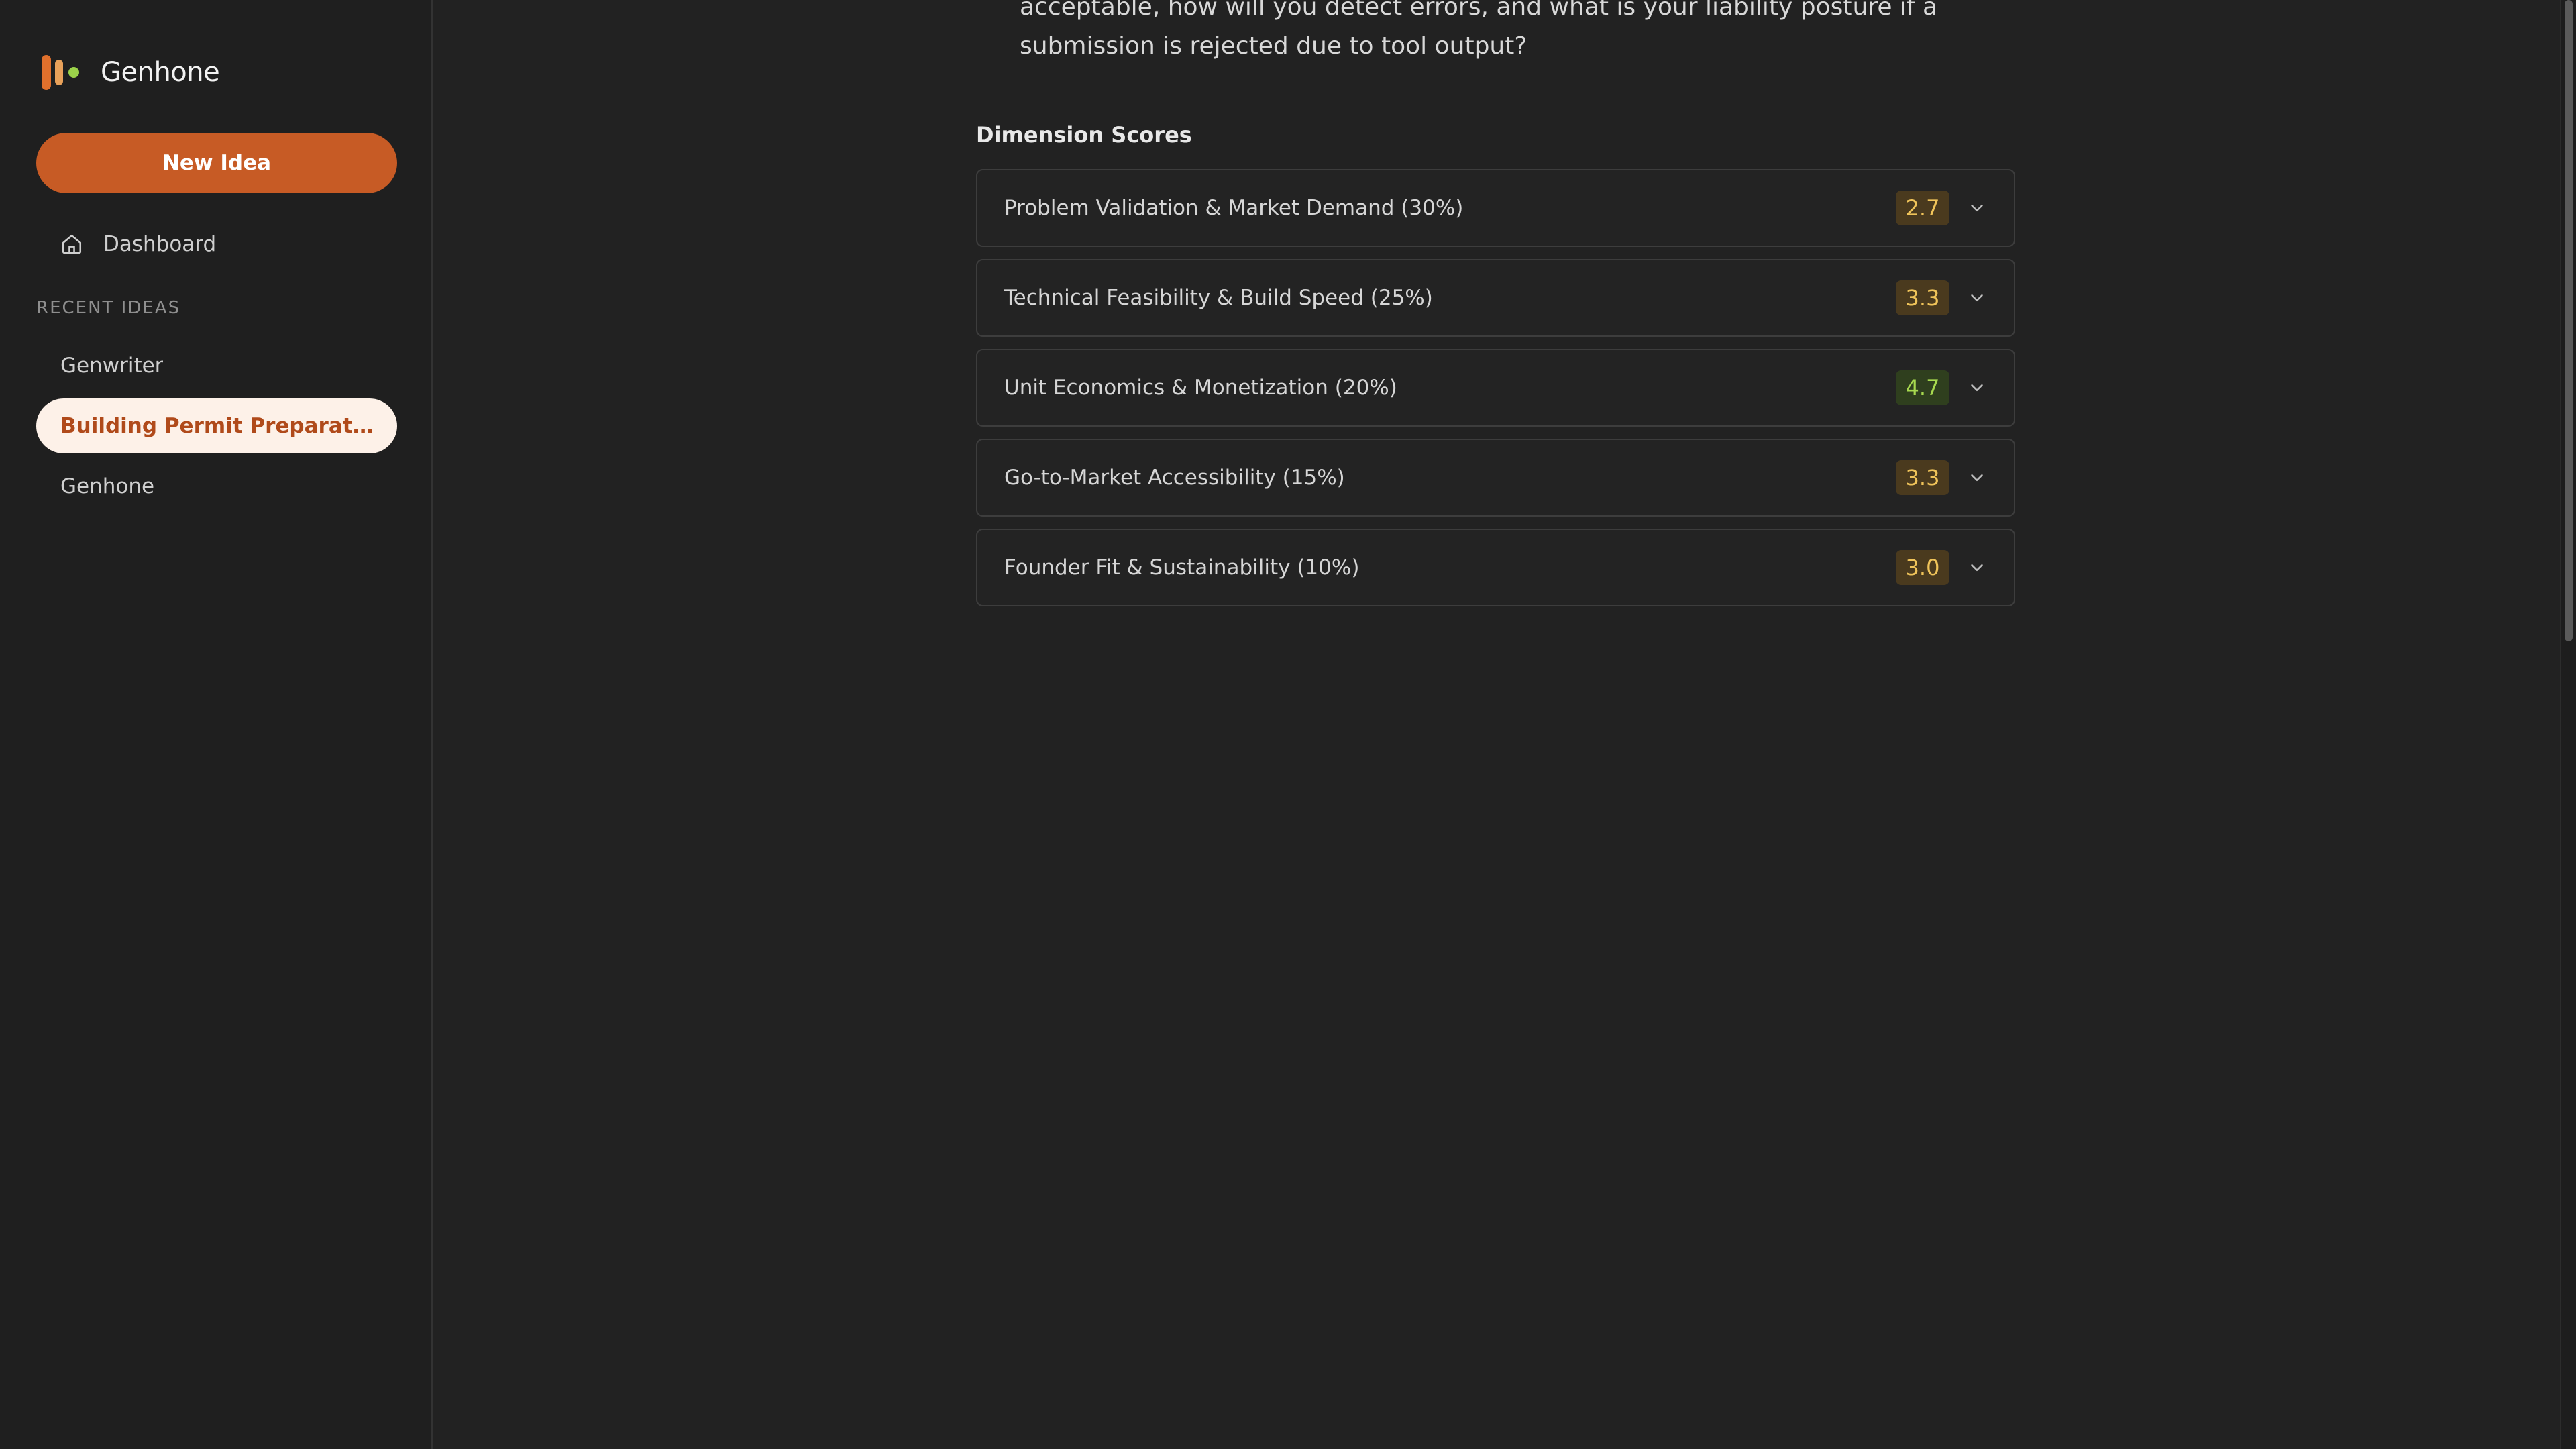 The width and height of the screenshot is (2576, 1449). Describe the element at coordinates (112, 366) in the screenshot. I see `recent-idea-label: Genwriter` at that location.